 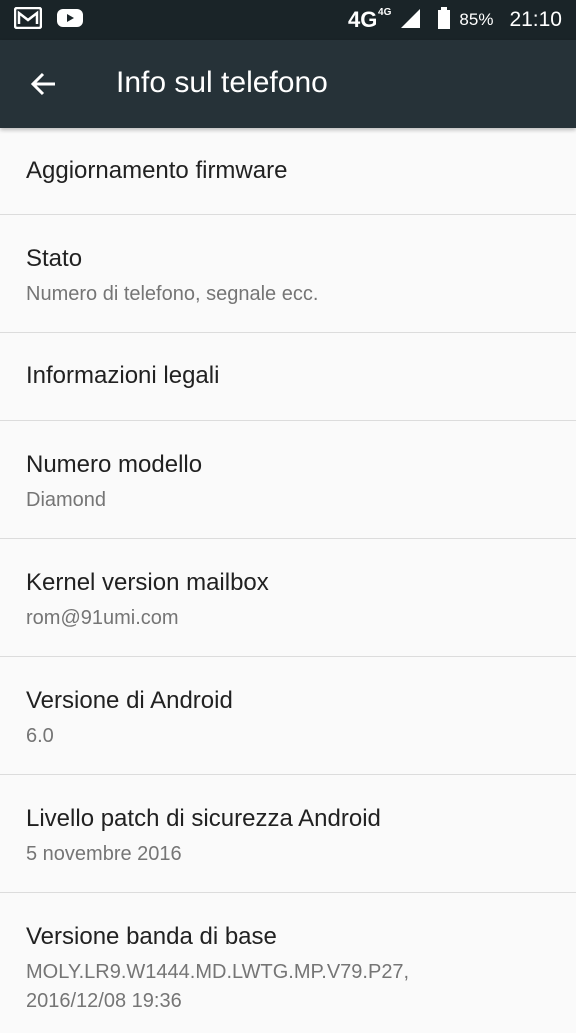 I want to click on list-item-legal-info: Informazioni legali, so click(x=288, y=377).